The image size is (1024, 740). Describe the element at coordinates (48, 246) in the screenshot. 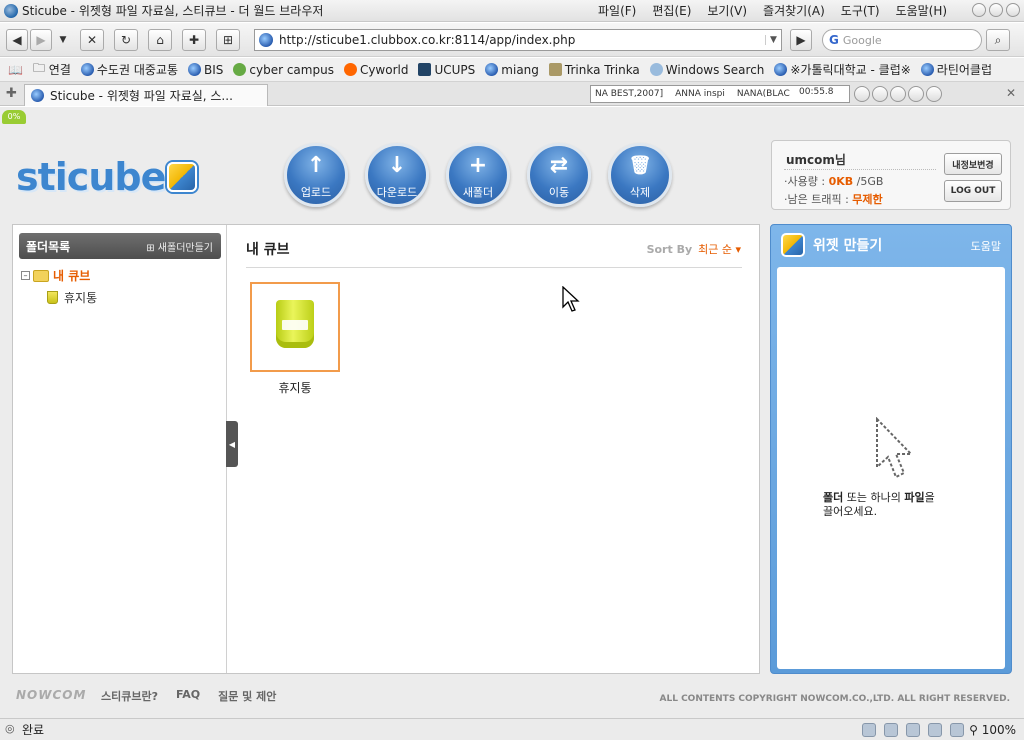

I see `folder-list-title: 폴더목록` at that location.